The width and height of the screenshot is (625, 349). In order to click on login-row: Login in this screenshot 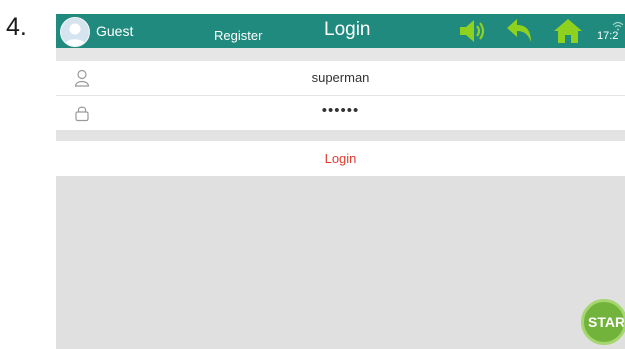, I will do `click(340, 158)`.